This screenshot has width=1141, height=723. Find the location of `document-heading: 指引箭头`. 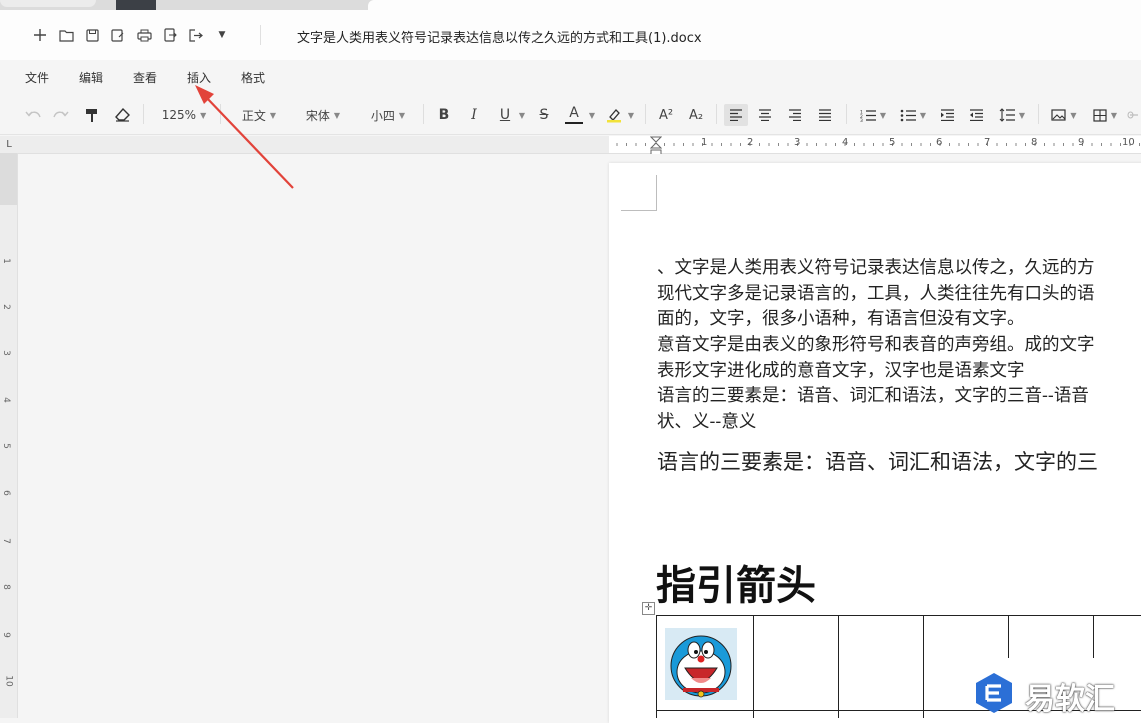

document-heading: 指引箭头 is located at coordinates (736, 582).